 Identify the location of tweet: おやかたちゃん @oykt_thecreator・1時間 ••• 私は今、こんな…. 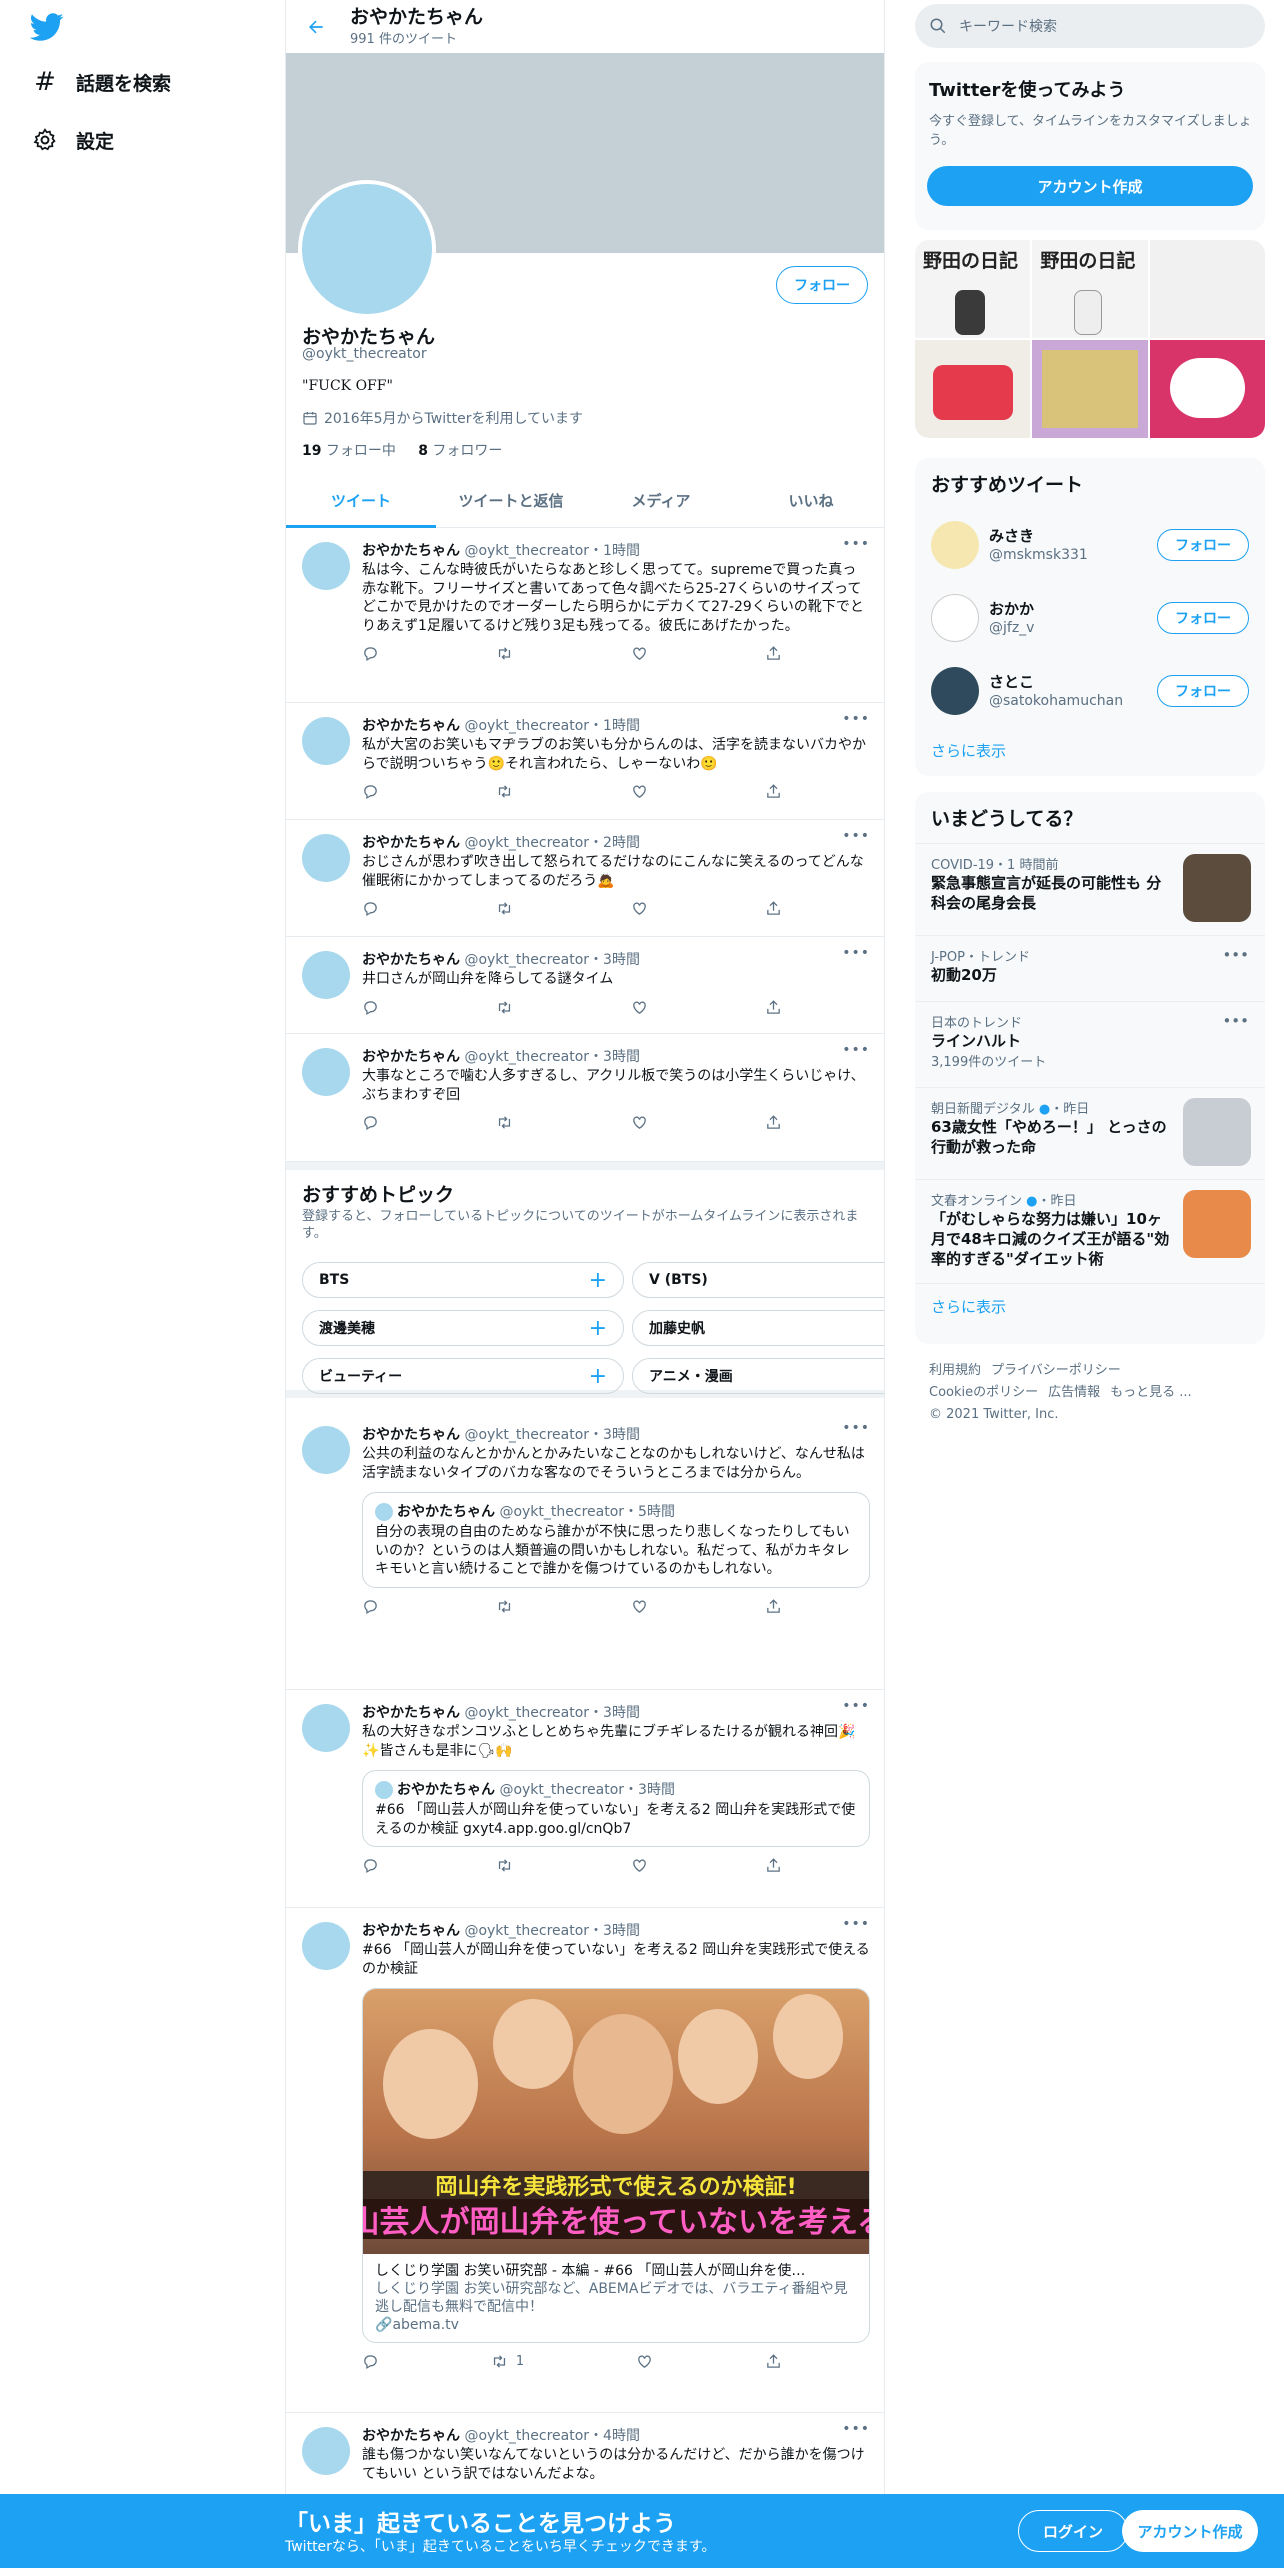
(585, 615).